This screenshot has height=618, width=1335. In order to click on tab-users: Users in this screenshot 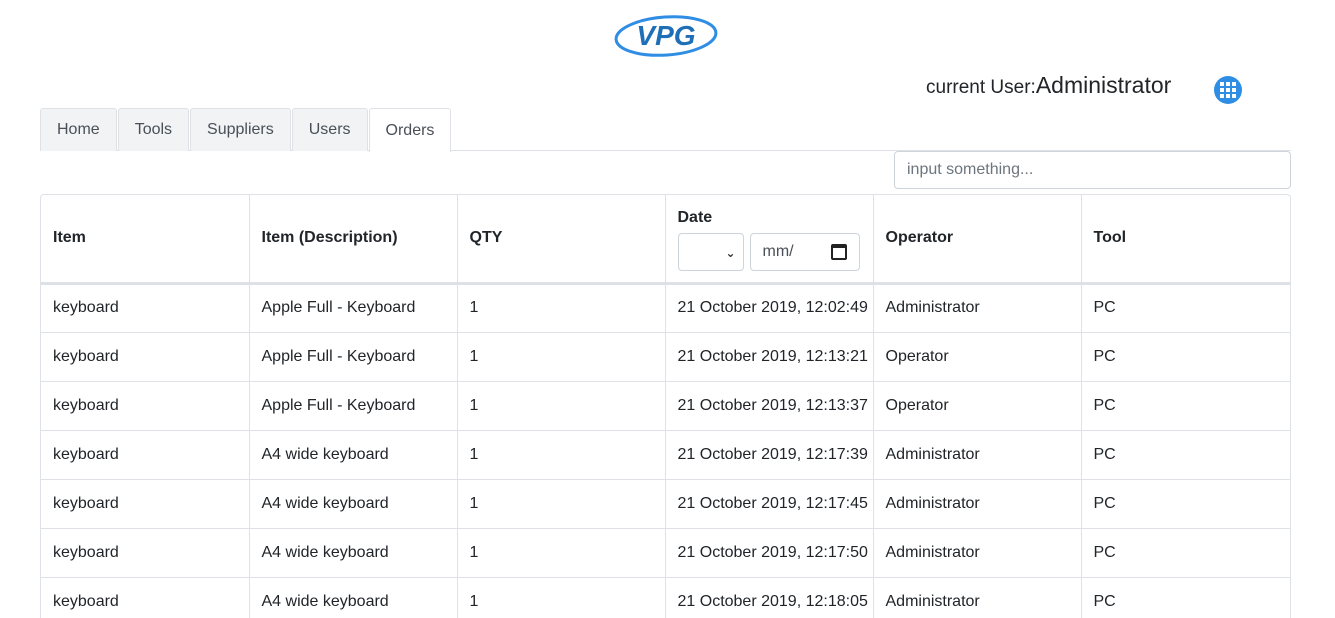, I will do `click(329, 129)`.